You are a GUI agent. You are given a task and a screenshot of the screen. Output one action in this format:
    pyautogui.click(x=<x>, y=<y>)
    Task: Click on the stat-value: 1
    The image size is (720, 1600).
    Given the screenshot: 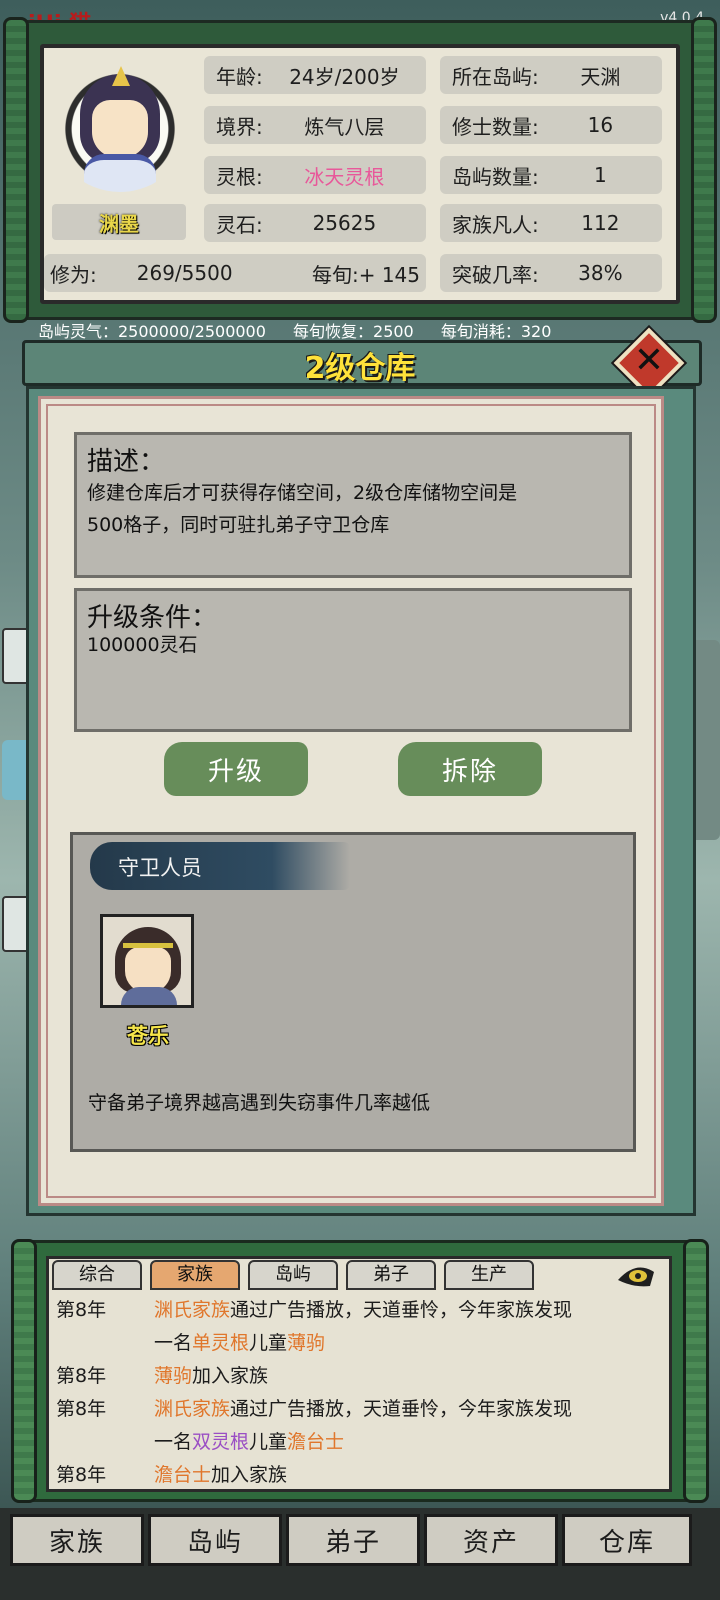 What is the action you would take?
    pyautogui.click(x=600, y=175)
    